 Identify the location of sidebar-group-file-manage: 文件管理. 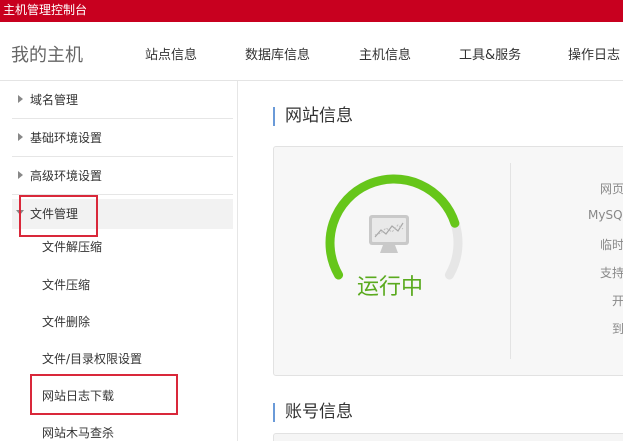
(122, 214).